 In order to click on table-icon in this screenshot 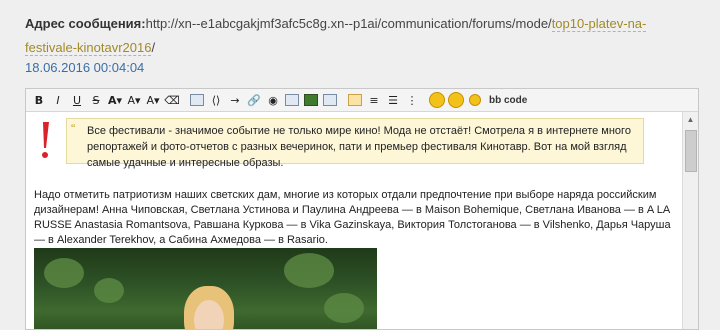, I will do `click(197, 100)`.